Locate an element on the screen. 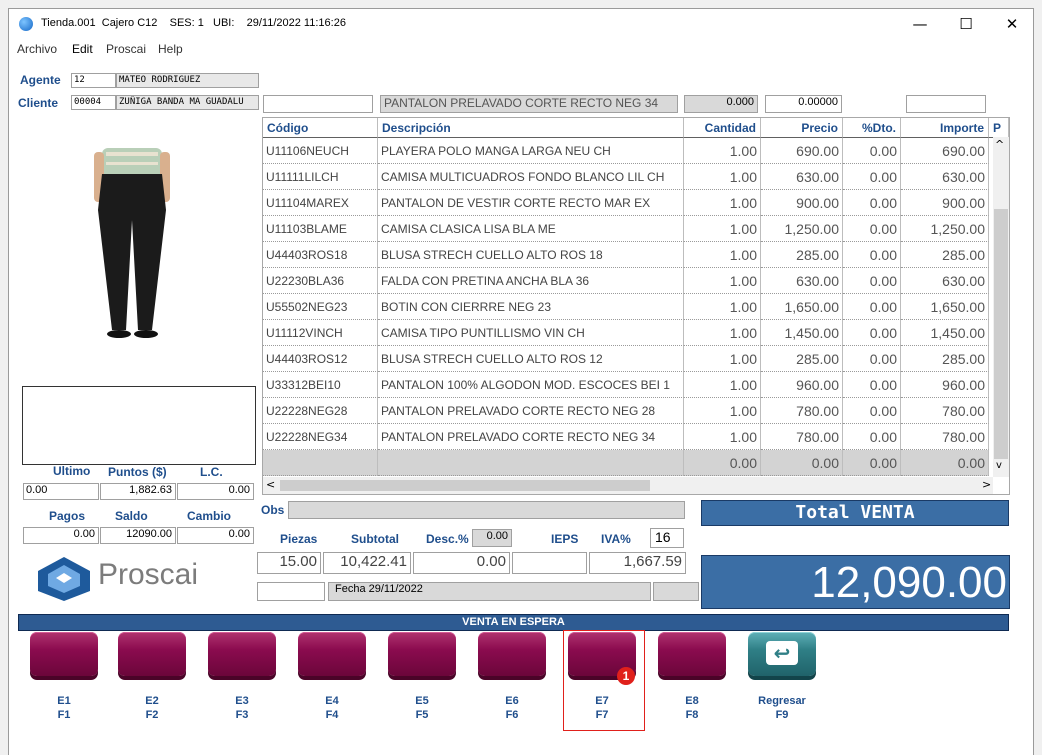 The width and height of the screenshot is (1042, 755). column-header-codigo: Código is located at coordinates (320, 128).